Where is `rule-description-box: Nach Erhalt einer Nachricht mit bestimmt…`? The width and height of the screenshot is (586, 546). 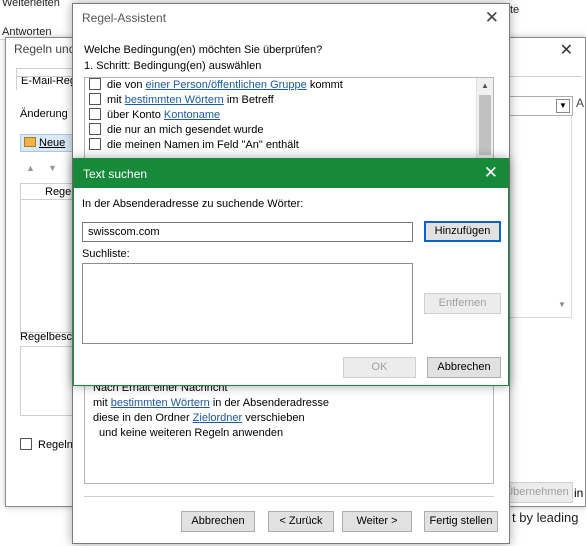 rule-description-box: Nach Erhalt einer Nachricht mit bestimmt… is located at coordinates (289, 430).